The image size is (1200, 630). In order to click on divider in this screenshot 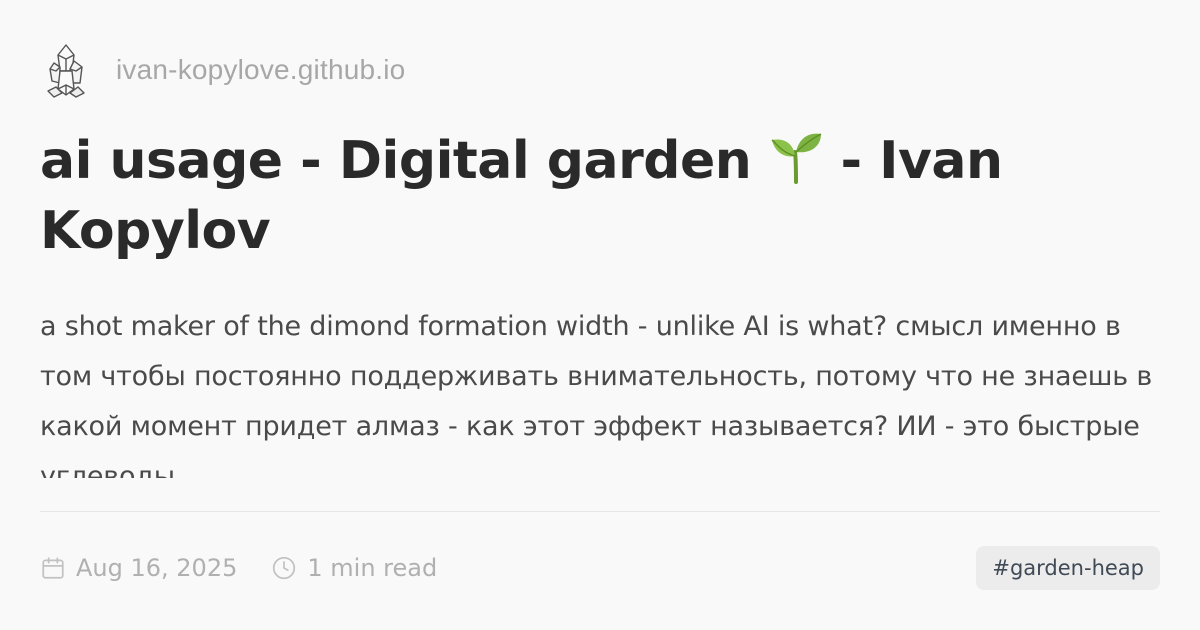, I will do `click(600, 511)`.